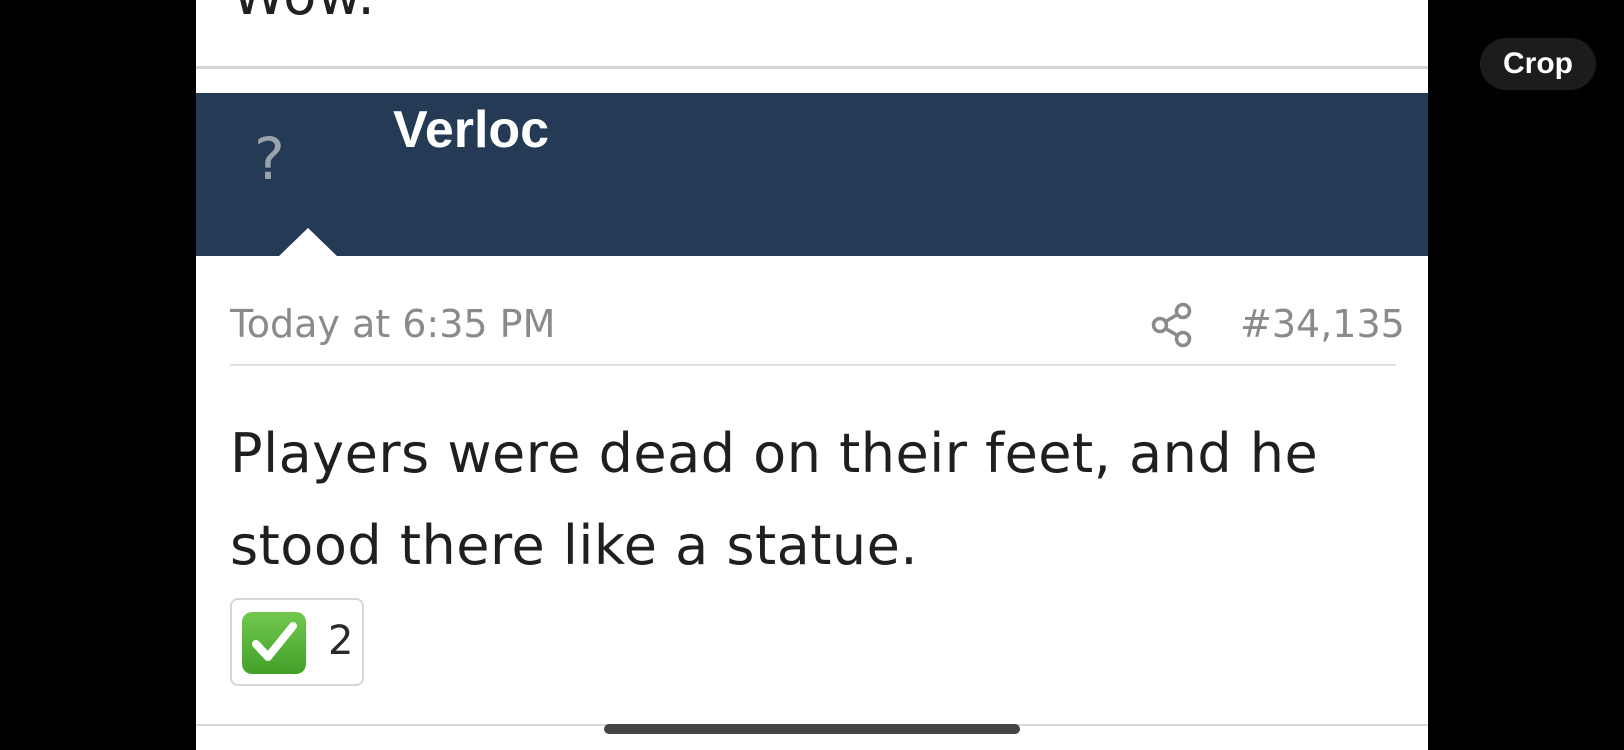 The image size is (1624, 750). I want to click on home-indicator, so click(812, 729).